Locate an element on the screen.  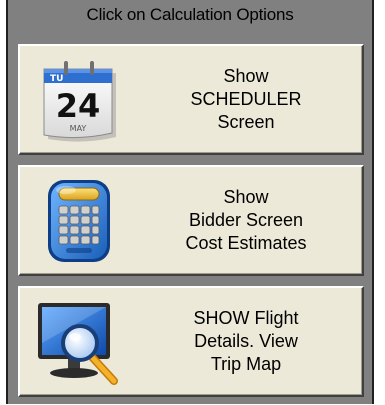
label-line: SCHEDULER is located at coordinates (246, 99).